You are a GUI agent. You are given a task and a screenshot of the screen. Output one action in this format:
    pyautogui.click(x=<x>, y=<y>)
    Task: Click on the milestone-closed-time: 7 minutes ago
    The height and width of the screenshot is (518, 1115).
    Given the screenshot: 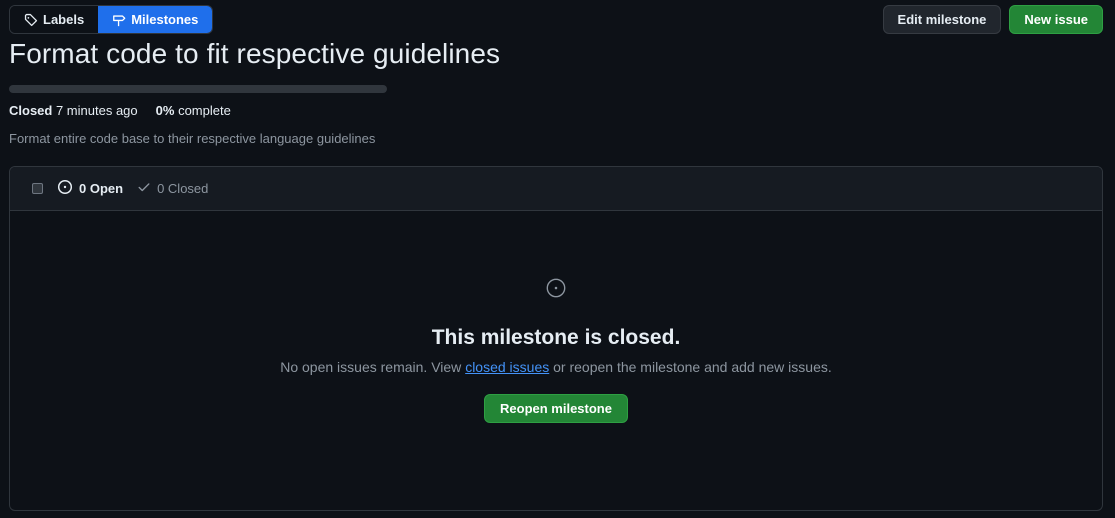 What is the action you would take?
    pyautogui.click(x=96, y=110)
    